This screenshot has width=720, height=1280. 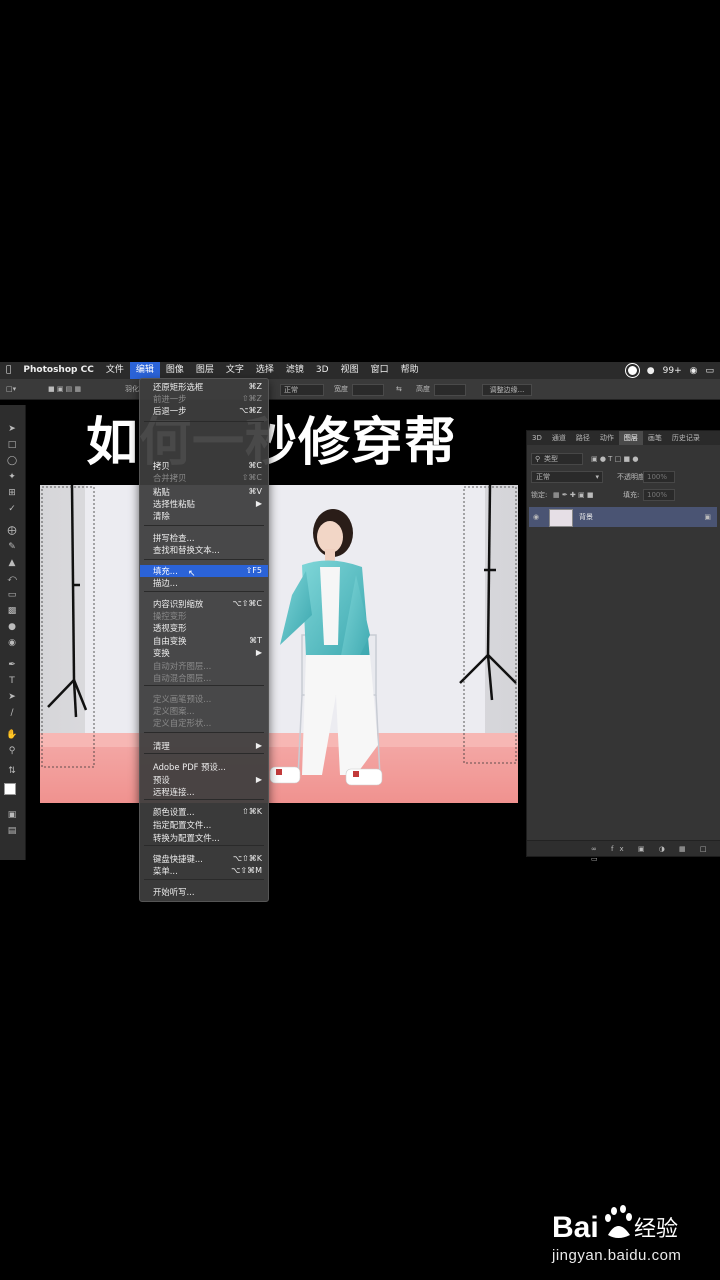 What do you see at coordinates (632, 370) in the screenshot?
I see `record-icon` at bounding box center [632, 370].